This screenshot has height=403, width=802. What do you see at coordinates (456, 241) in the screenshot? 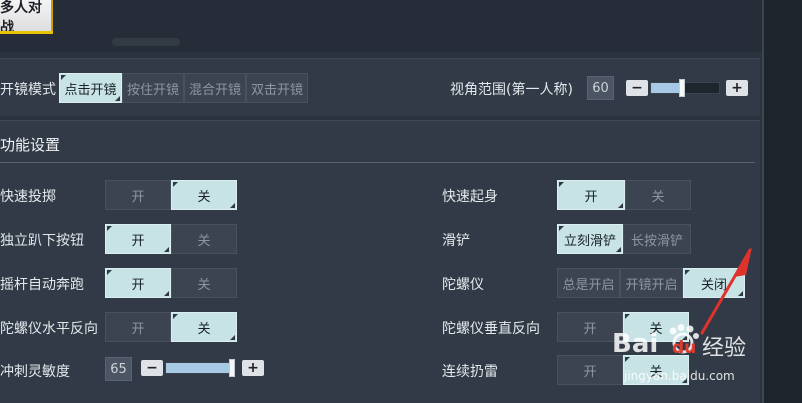
I see `slide-label: 滑铲` at bounding box center [456, 241].